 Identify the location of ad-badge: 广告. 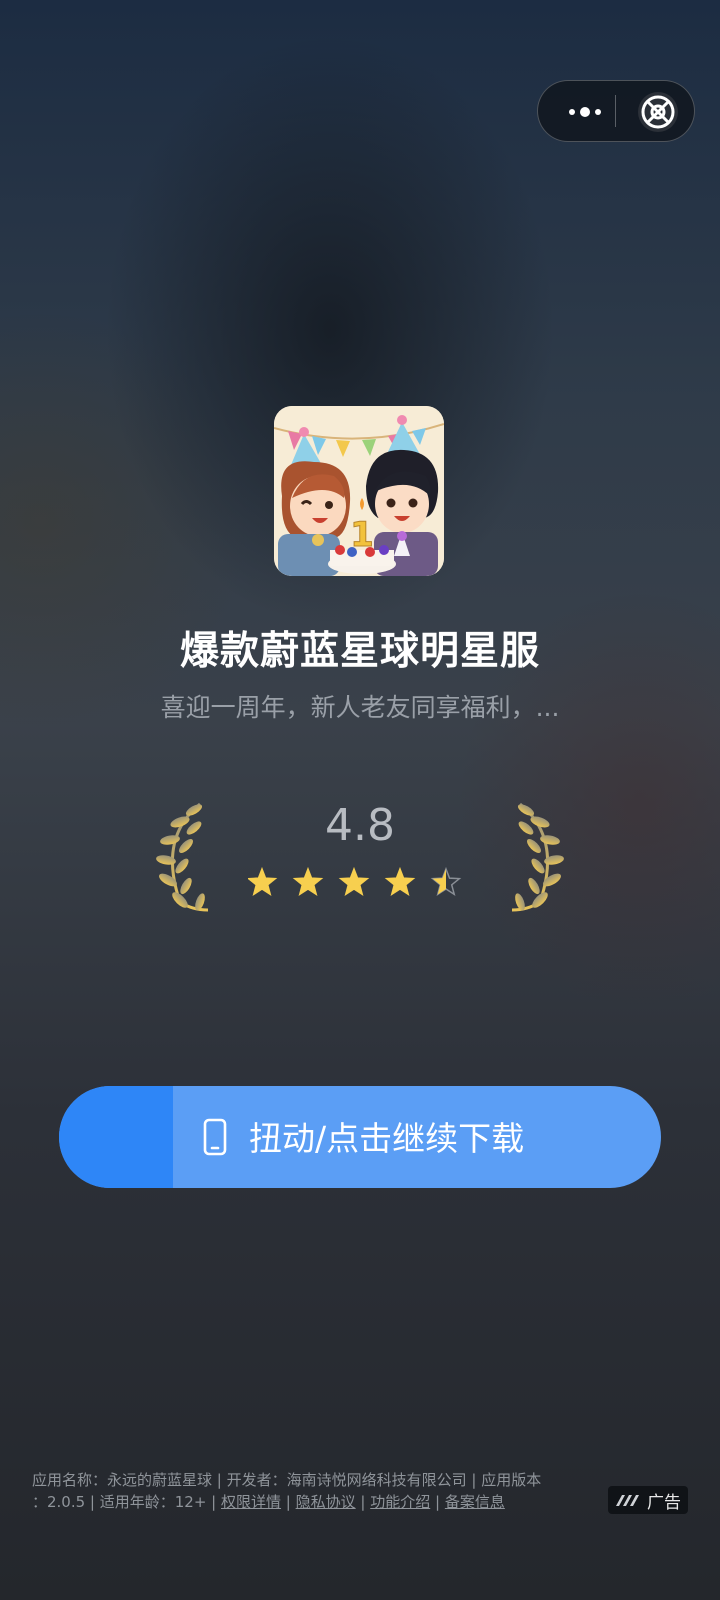
(648, 1500).